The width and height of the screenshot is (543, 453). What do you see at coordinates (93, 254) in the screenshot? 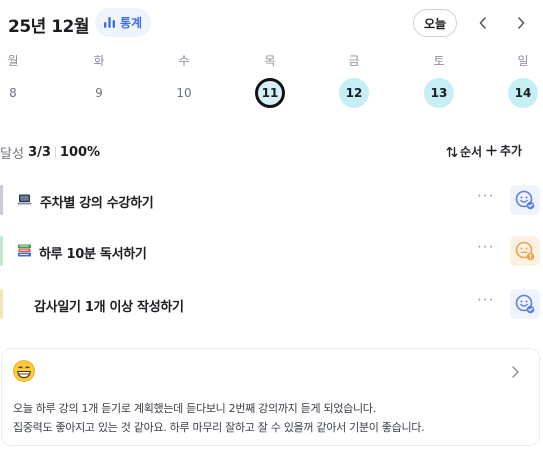
I see `task-title: 하루 10분 독서하기` at bounding box center [93, 254].